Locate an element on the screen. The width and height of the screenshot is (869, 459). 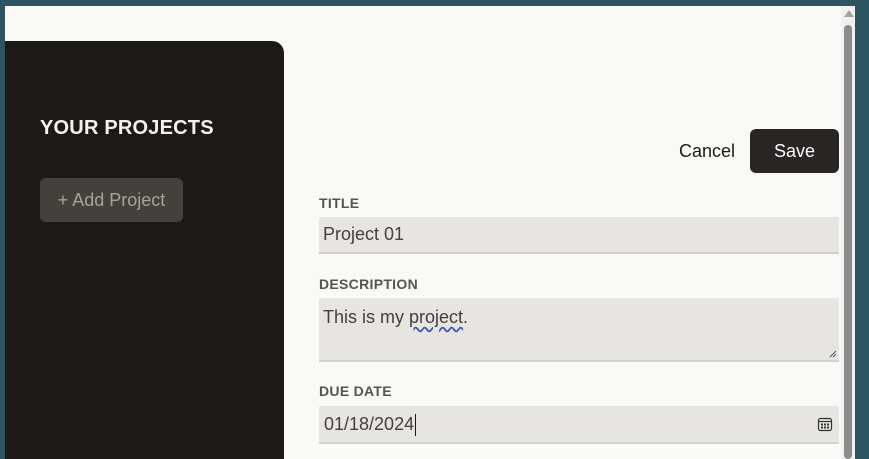
description-label: DESCRIPTION is located at coordinates (368, 284).